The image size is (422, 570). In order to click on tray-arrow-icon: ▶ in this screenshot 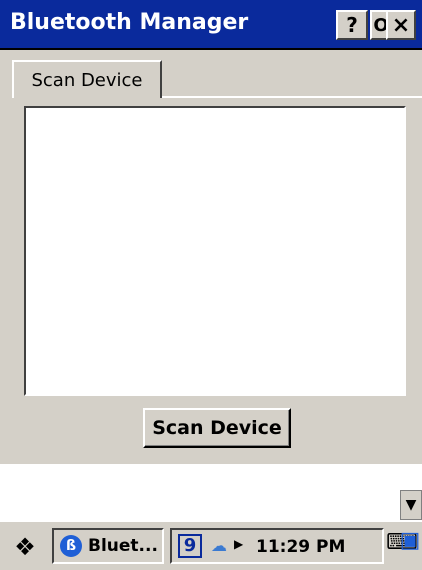, I will do `click(241, 546)`.